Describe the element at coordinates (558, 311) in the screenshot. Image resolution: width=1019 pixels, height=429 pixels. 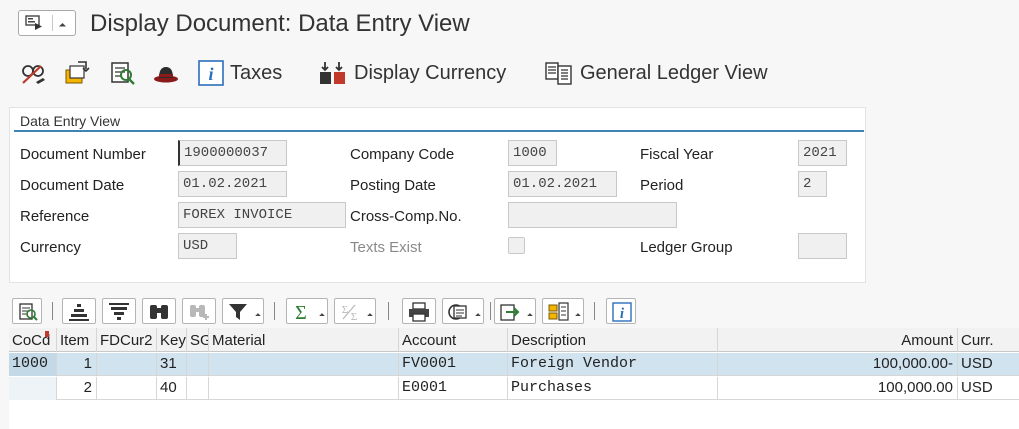
I see `change-layout-icon` at that location.